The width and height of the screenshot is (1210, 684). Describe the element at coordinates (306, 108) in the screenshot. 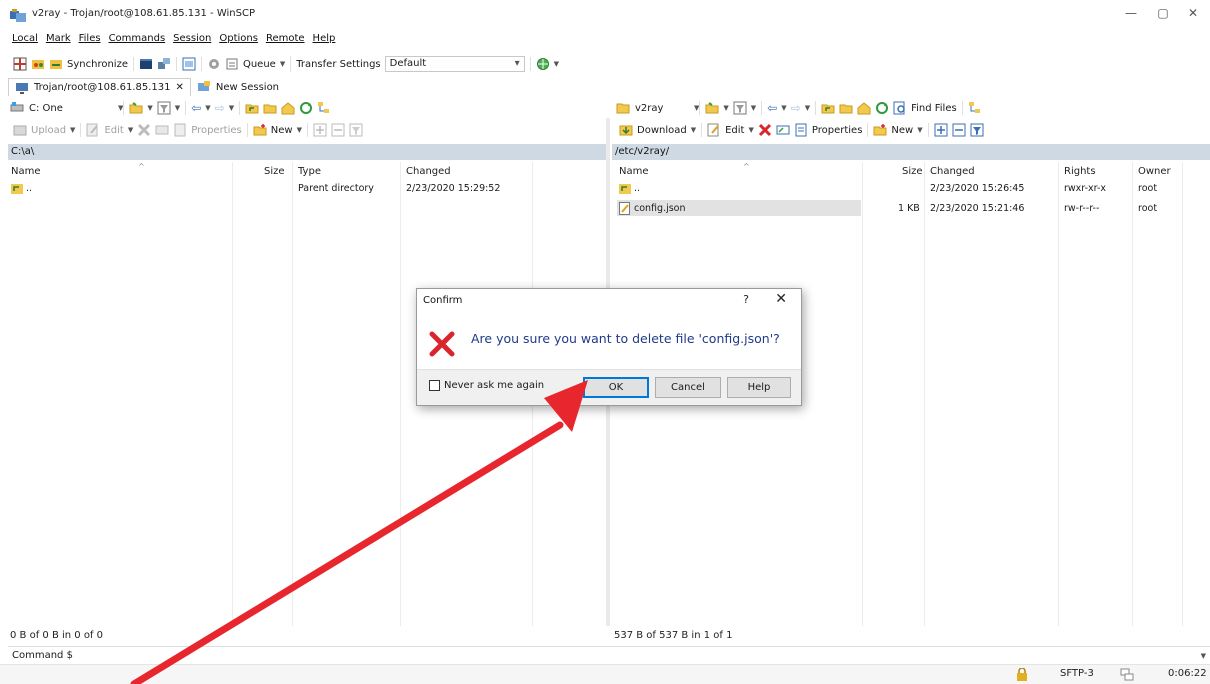

I see `refresh-icon` at that location.